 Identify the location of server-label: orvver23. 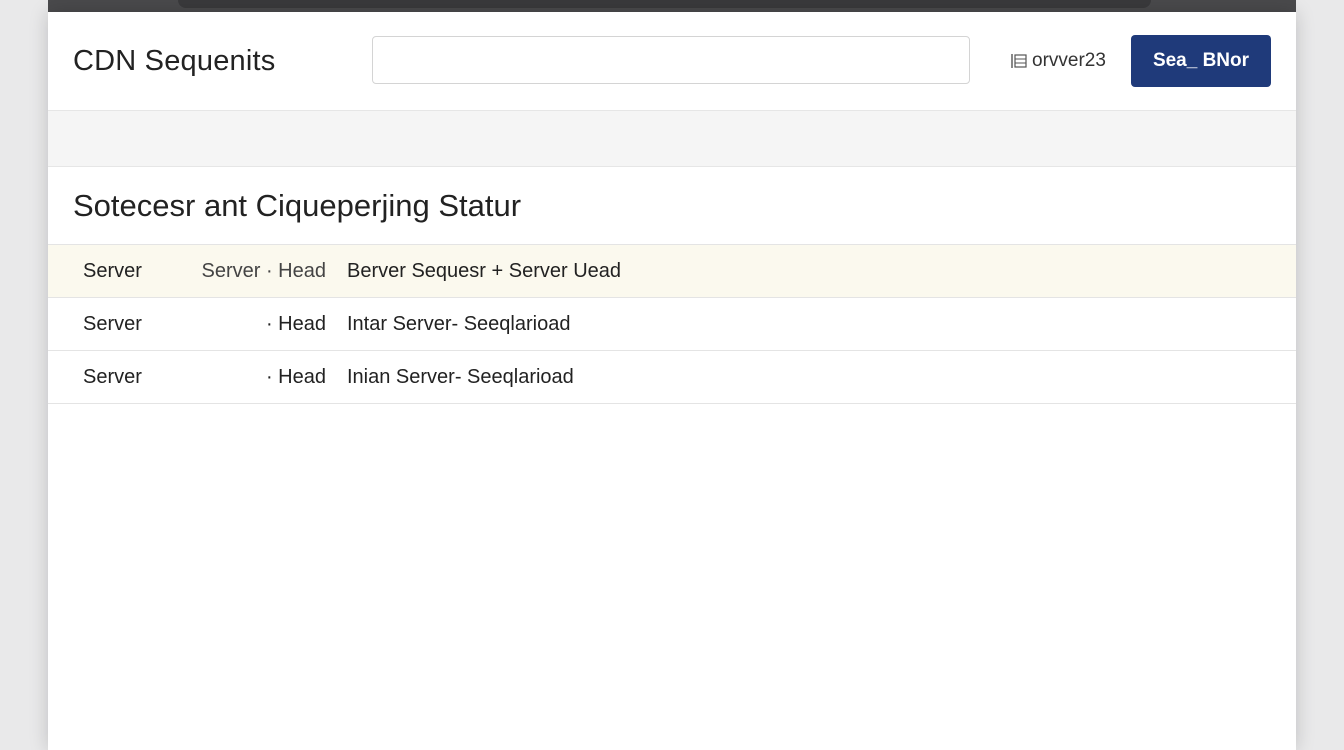
(1069, 60).